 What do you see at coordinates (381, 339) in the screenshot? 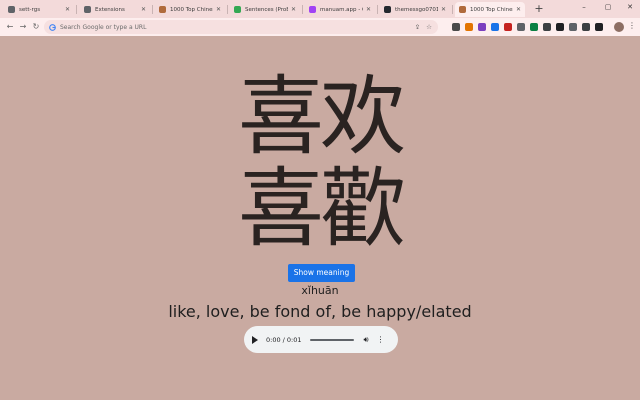
I see `more-options-icon: ⋮` at bounding box center [381, 339].